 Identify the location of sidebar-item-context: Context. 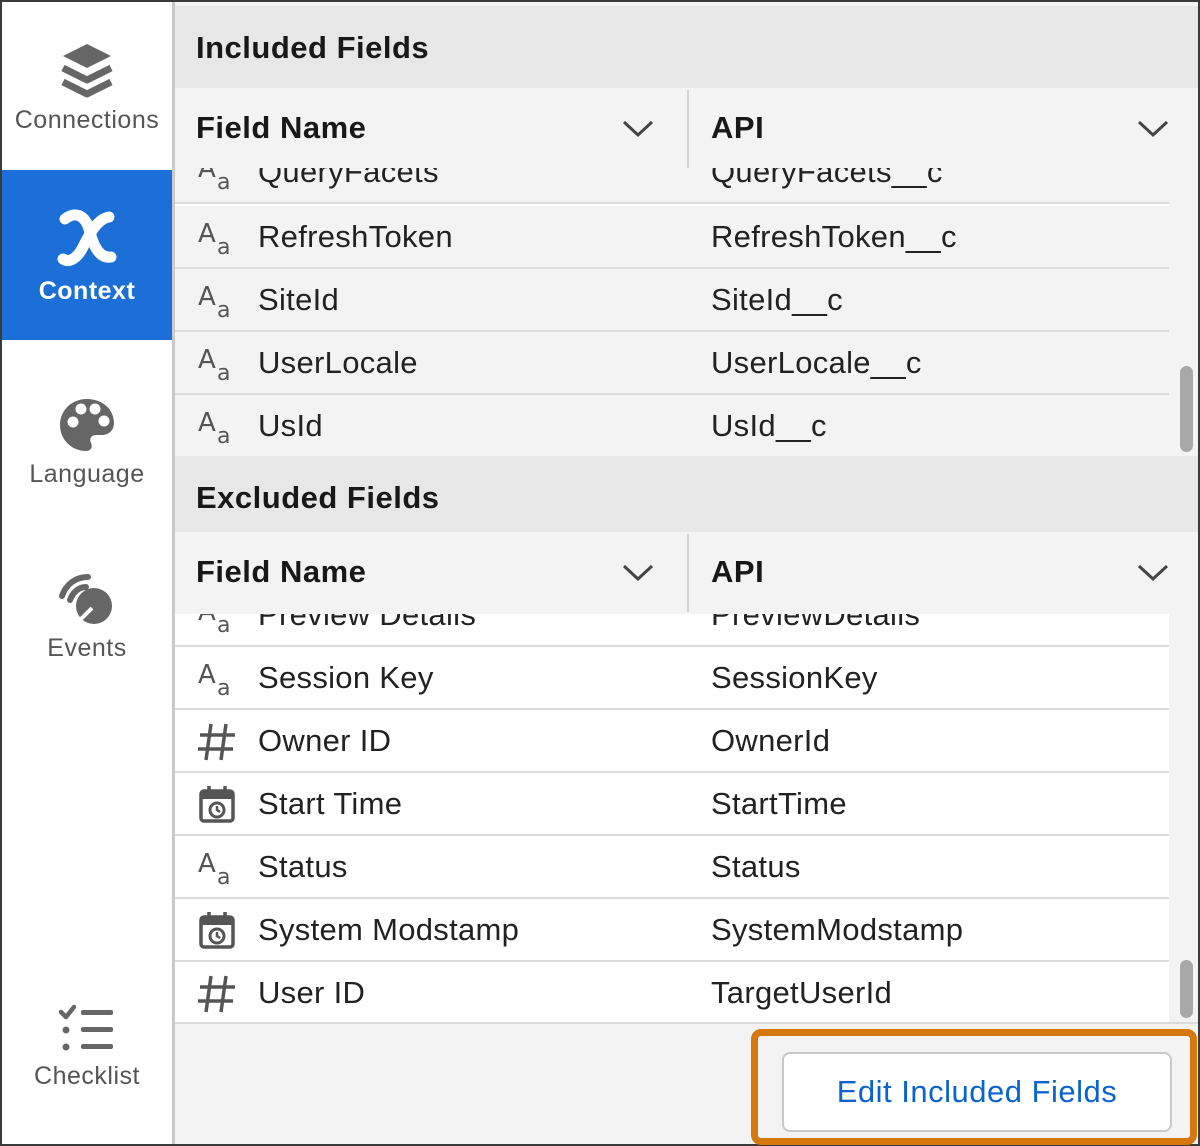
(87, 255).